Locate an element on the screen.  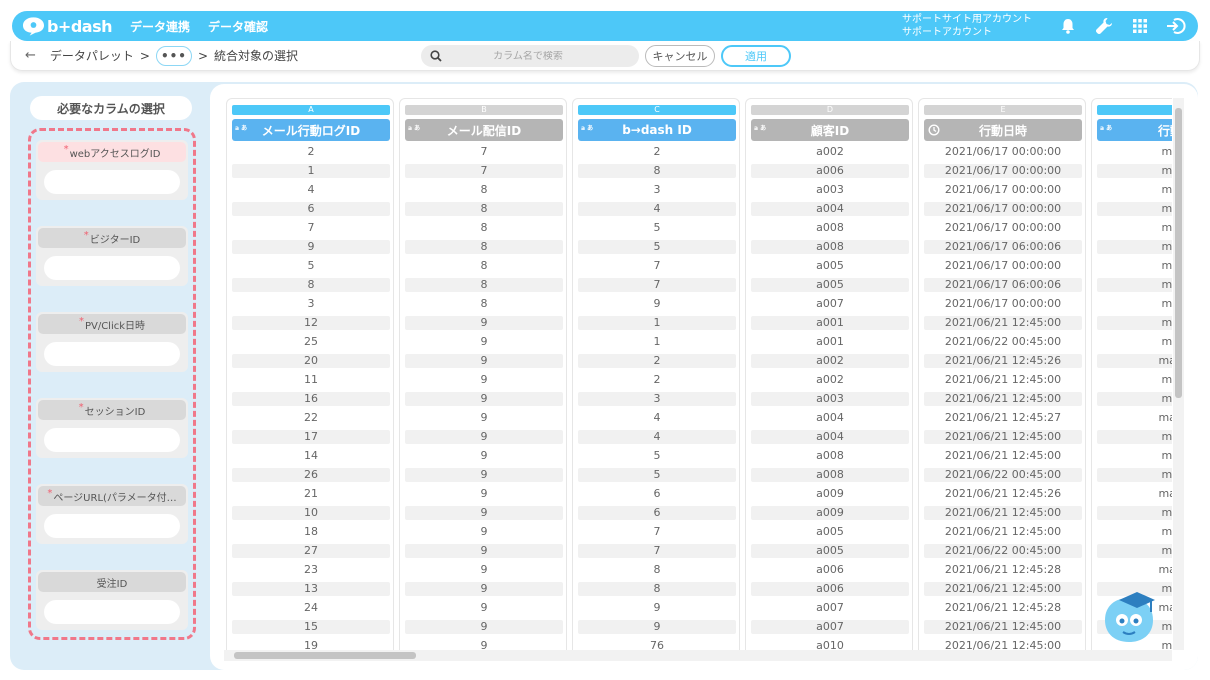
table-cell: 2021/06/17 00:00:00 is located at coordinates (1003, 189).